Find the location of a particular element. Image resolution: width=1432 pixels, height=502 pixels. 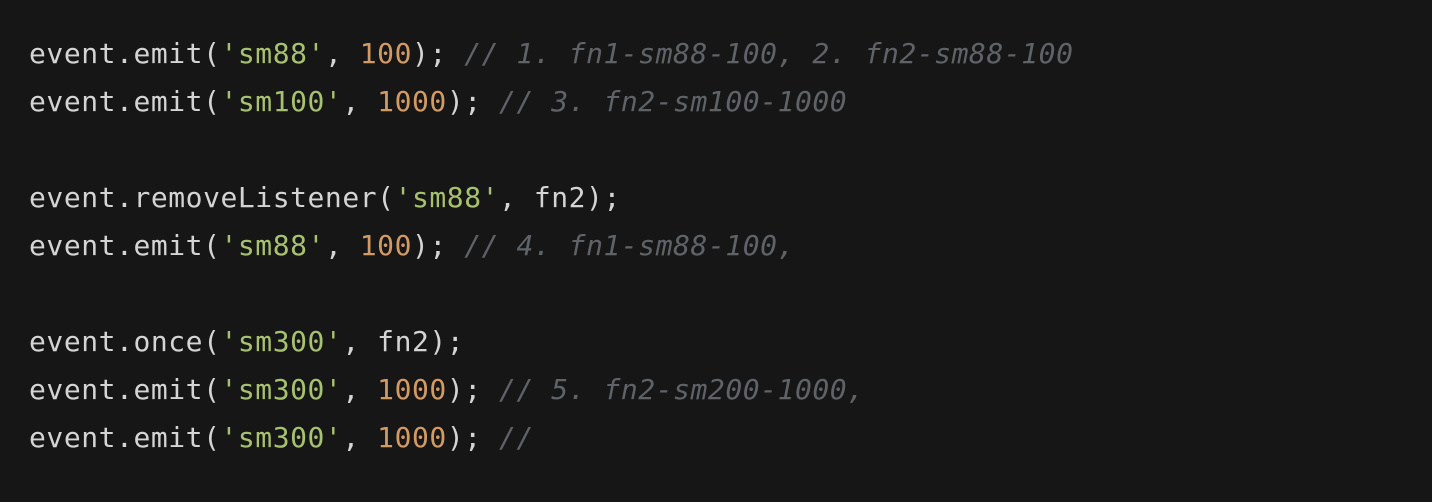

code-token-comment: // is located at coordinates (516, 437).